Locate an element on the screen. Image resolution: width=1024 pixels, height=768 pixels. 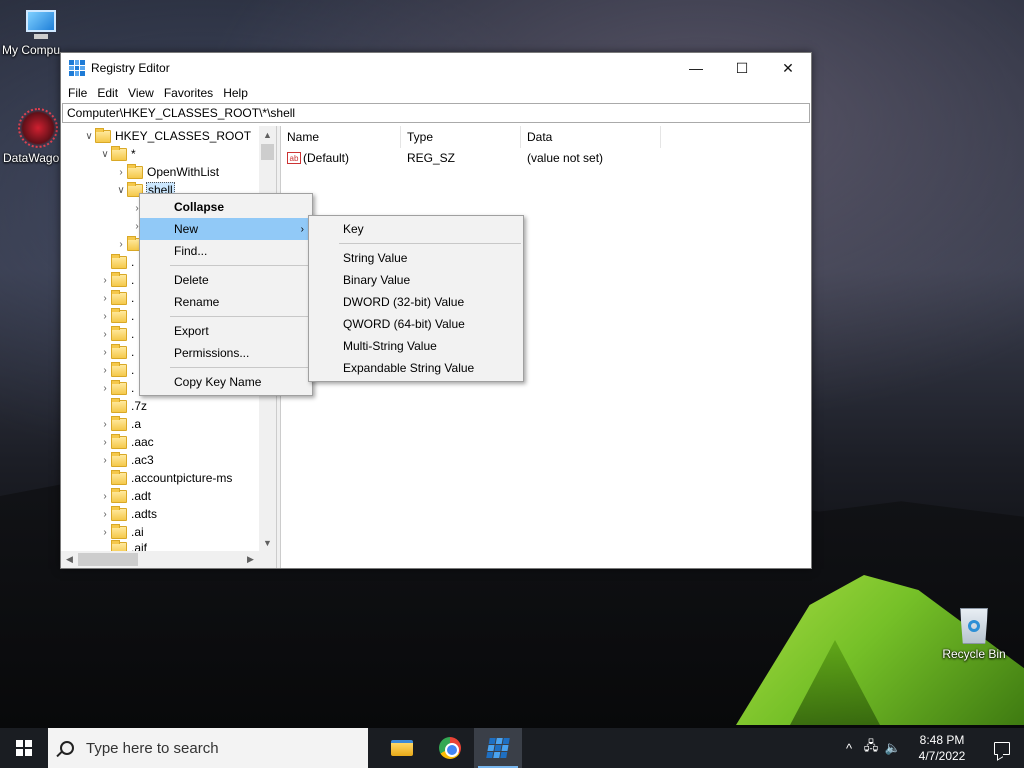
column-header-name: Name is located at coordinates (341, 137).